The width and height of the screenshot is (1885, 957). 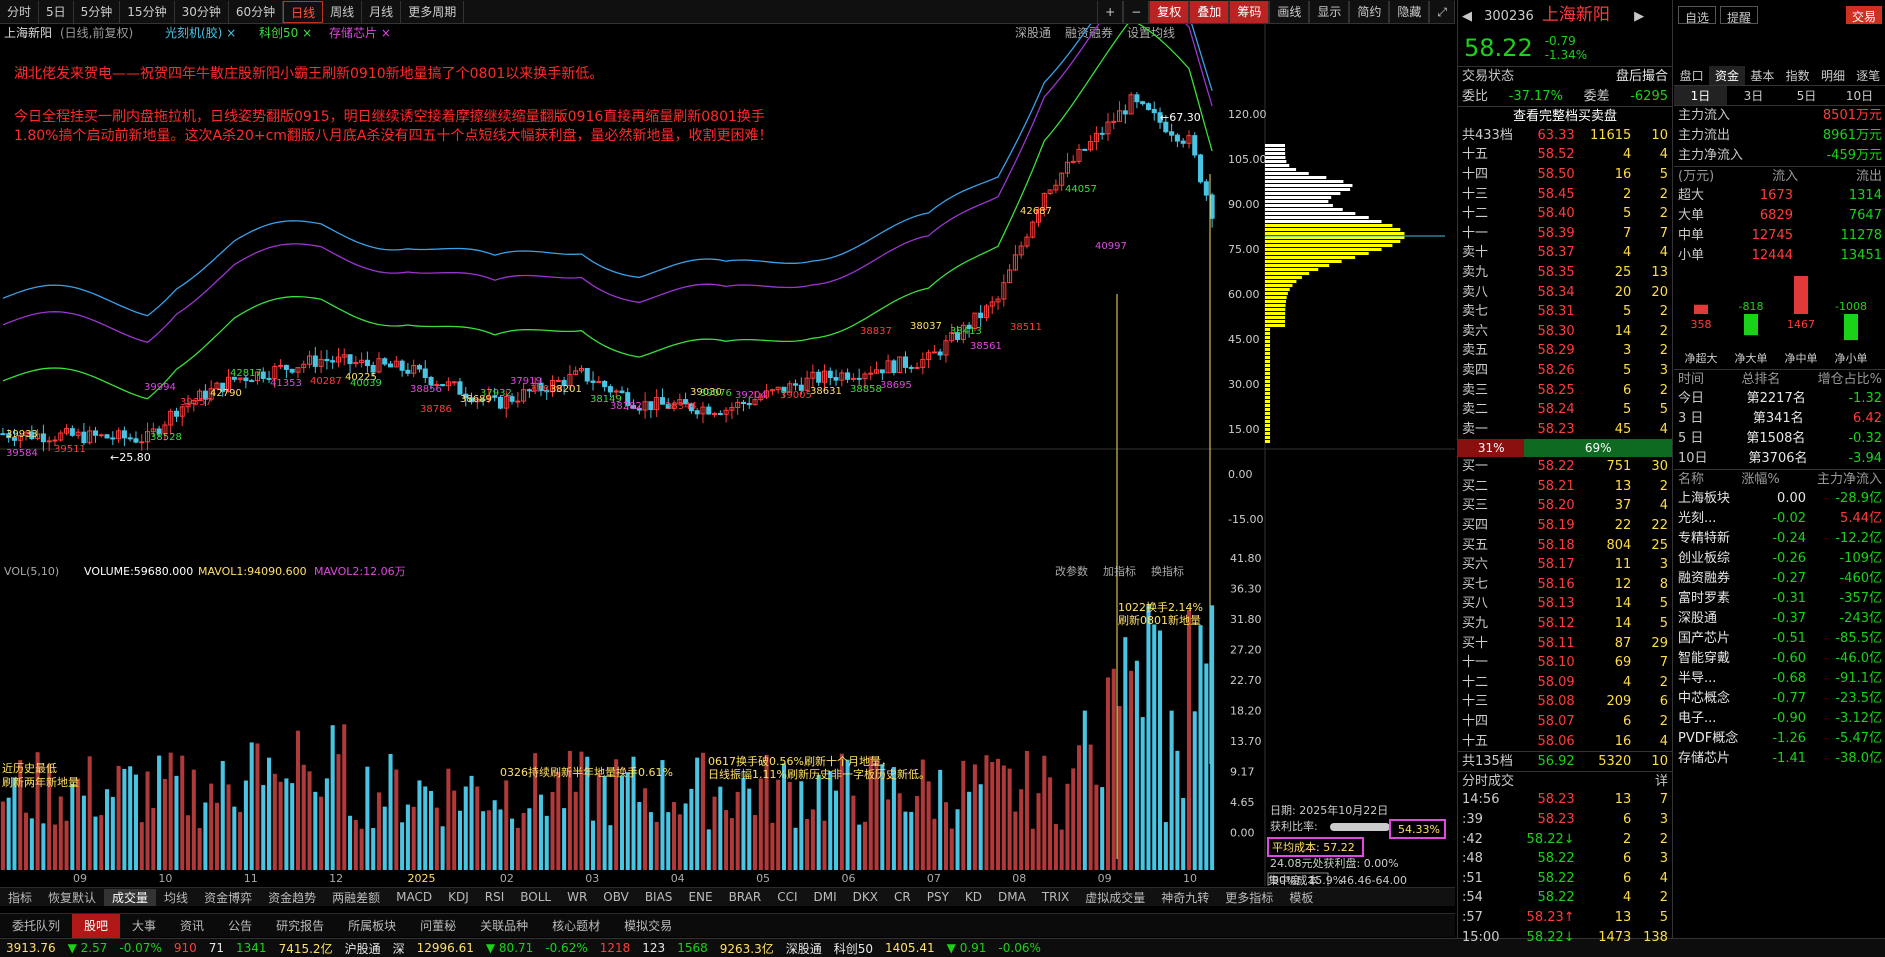 What do you see at coordinates (787, 897) in the screenshot?
I see `indicator-tab-16: CCI` at bounding box center [787, 897].